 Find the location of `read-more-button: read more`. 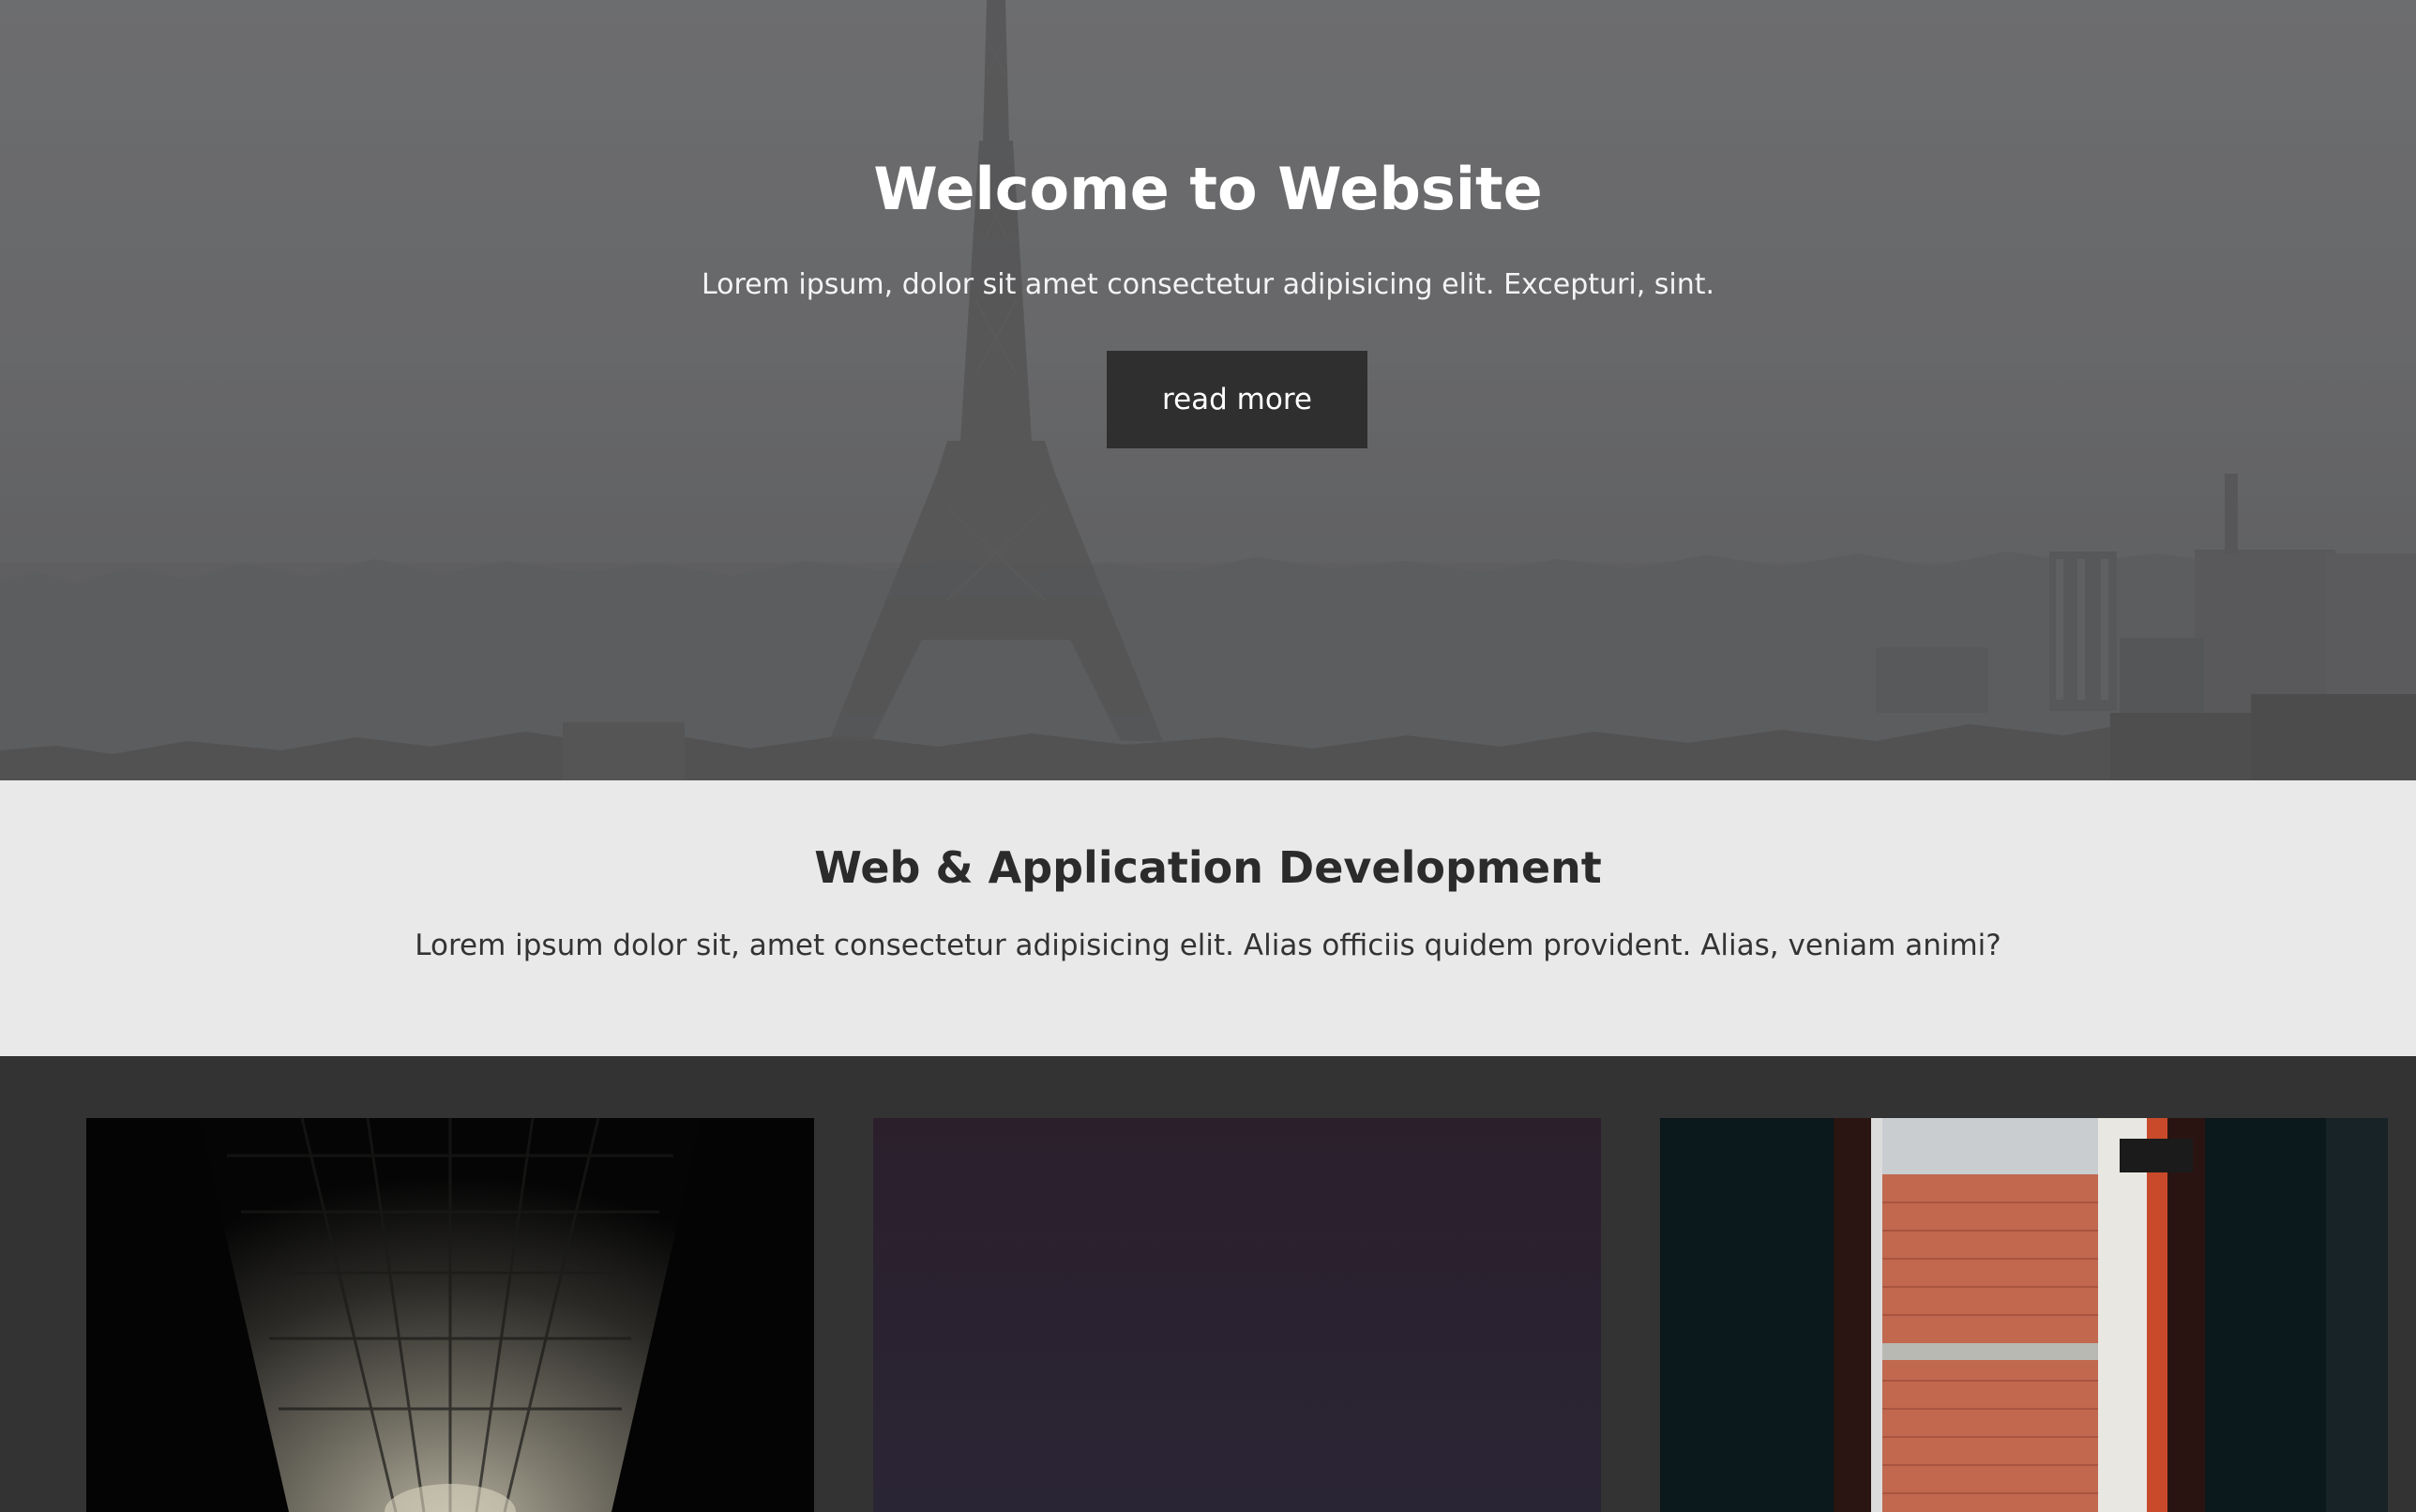

read-more-button: read more is located at coordinates (1237, 399).